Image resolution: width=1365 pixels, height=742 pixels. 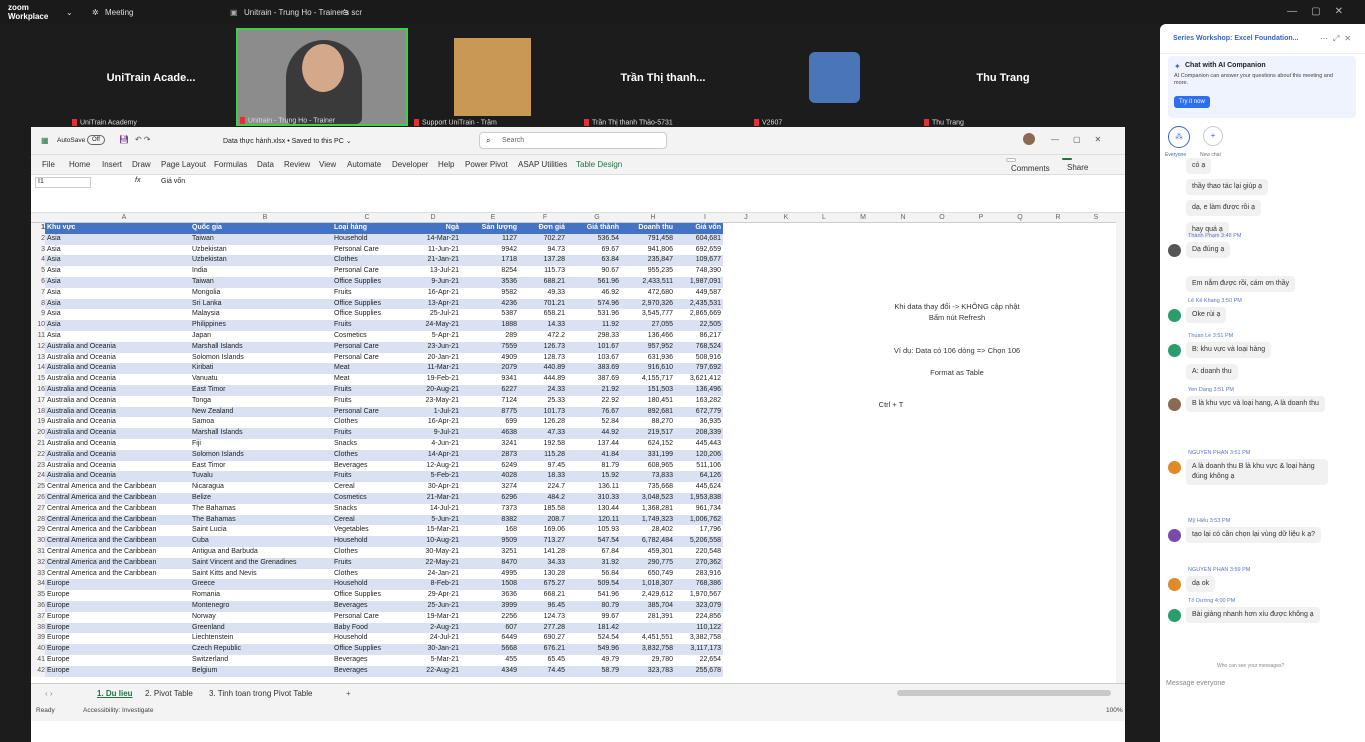 I want to click on menu-developer: Developer, so click(x=410, y=164).